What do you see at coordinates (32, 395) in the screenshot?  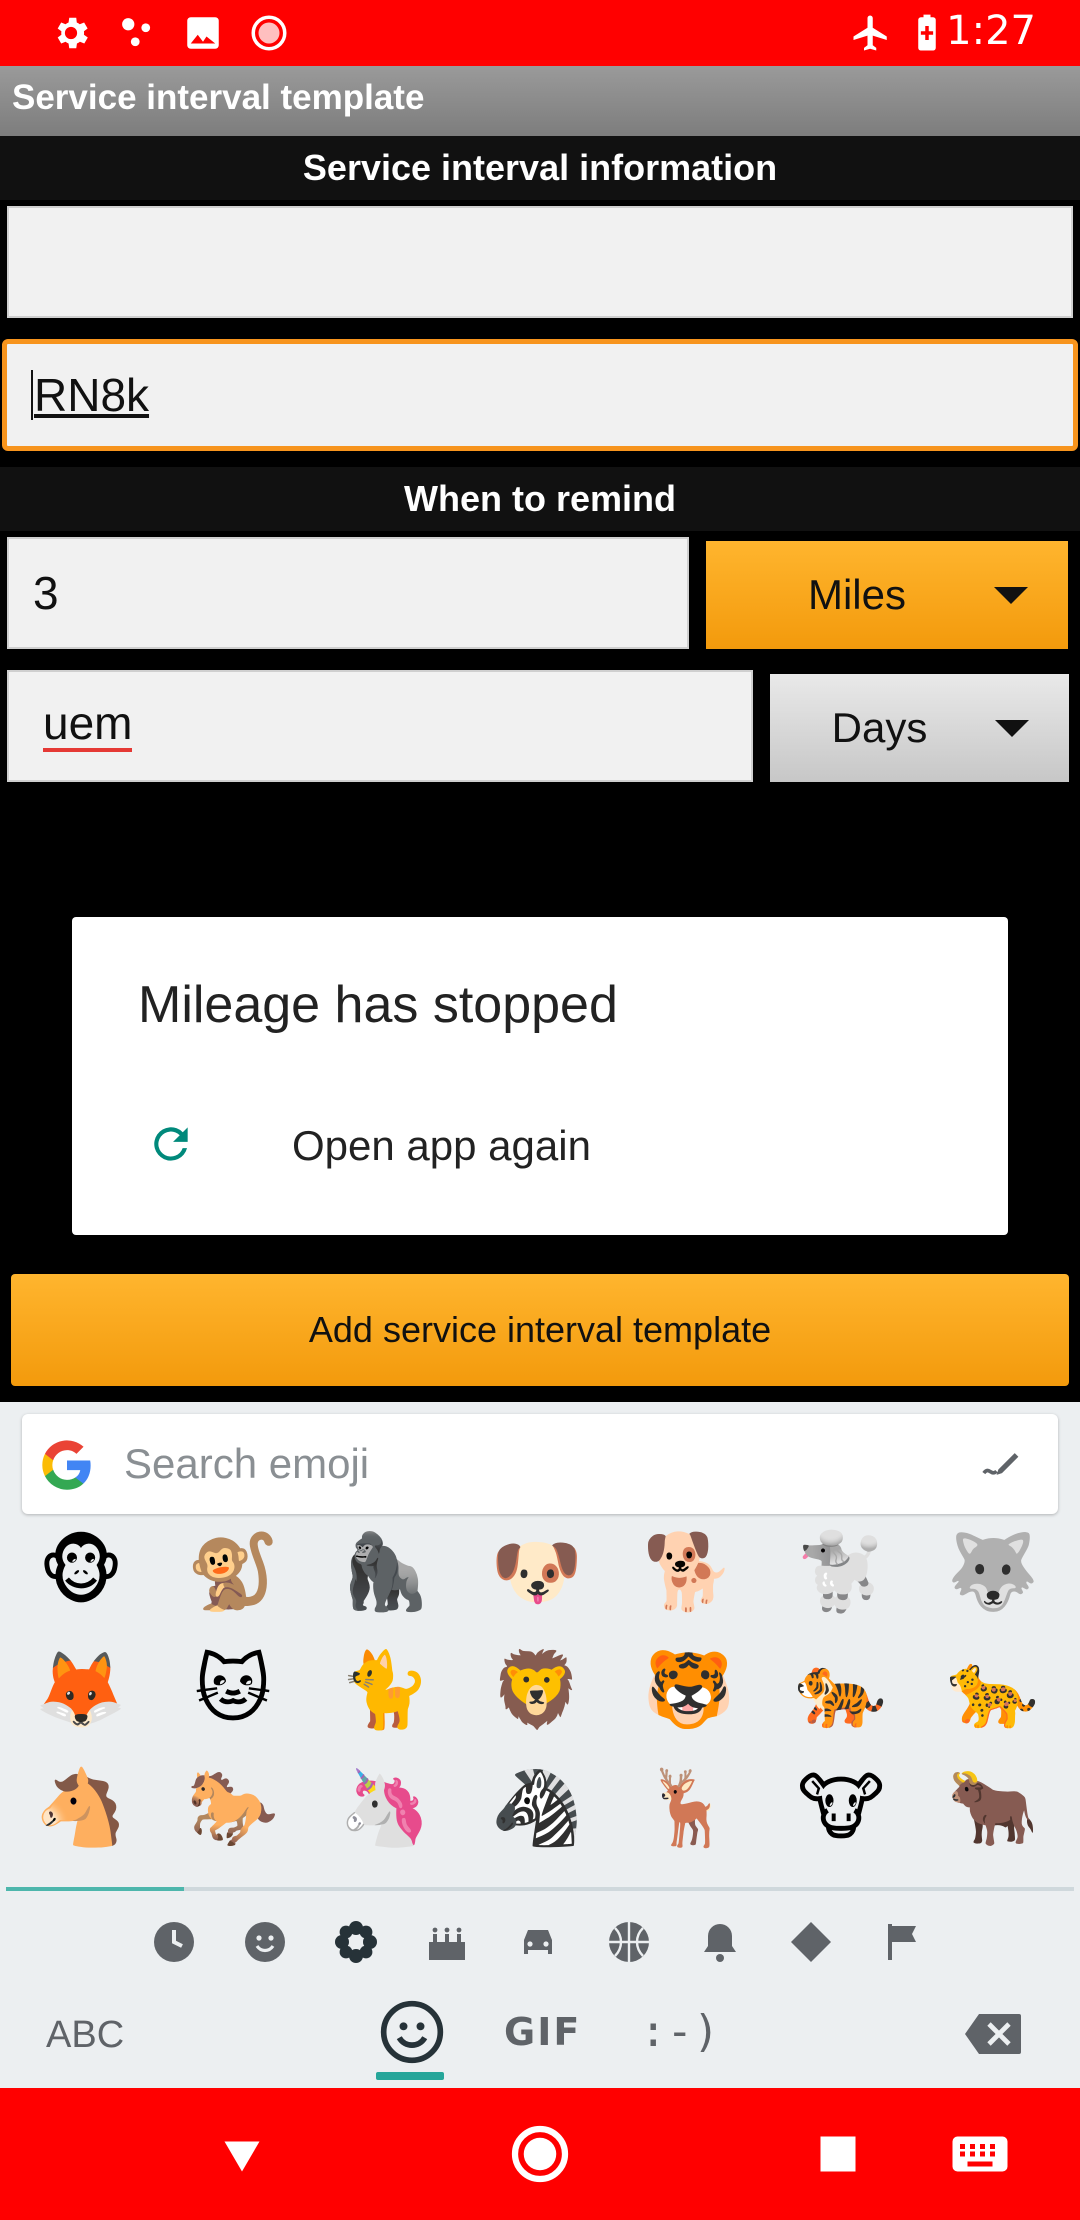 I see `text-cursor` at bounding box center [32, 395].